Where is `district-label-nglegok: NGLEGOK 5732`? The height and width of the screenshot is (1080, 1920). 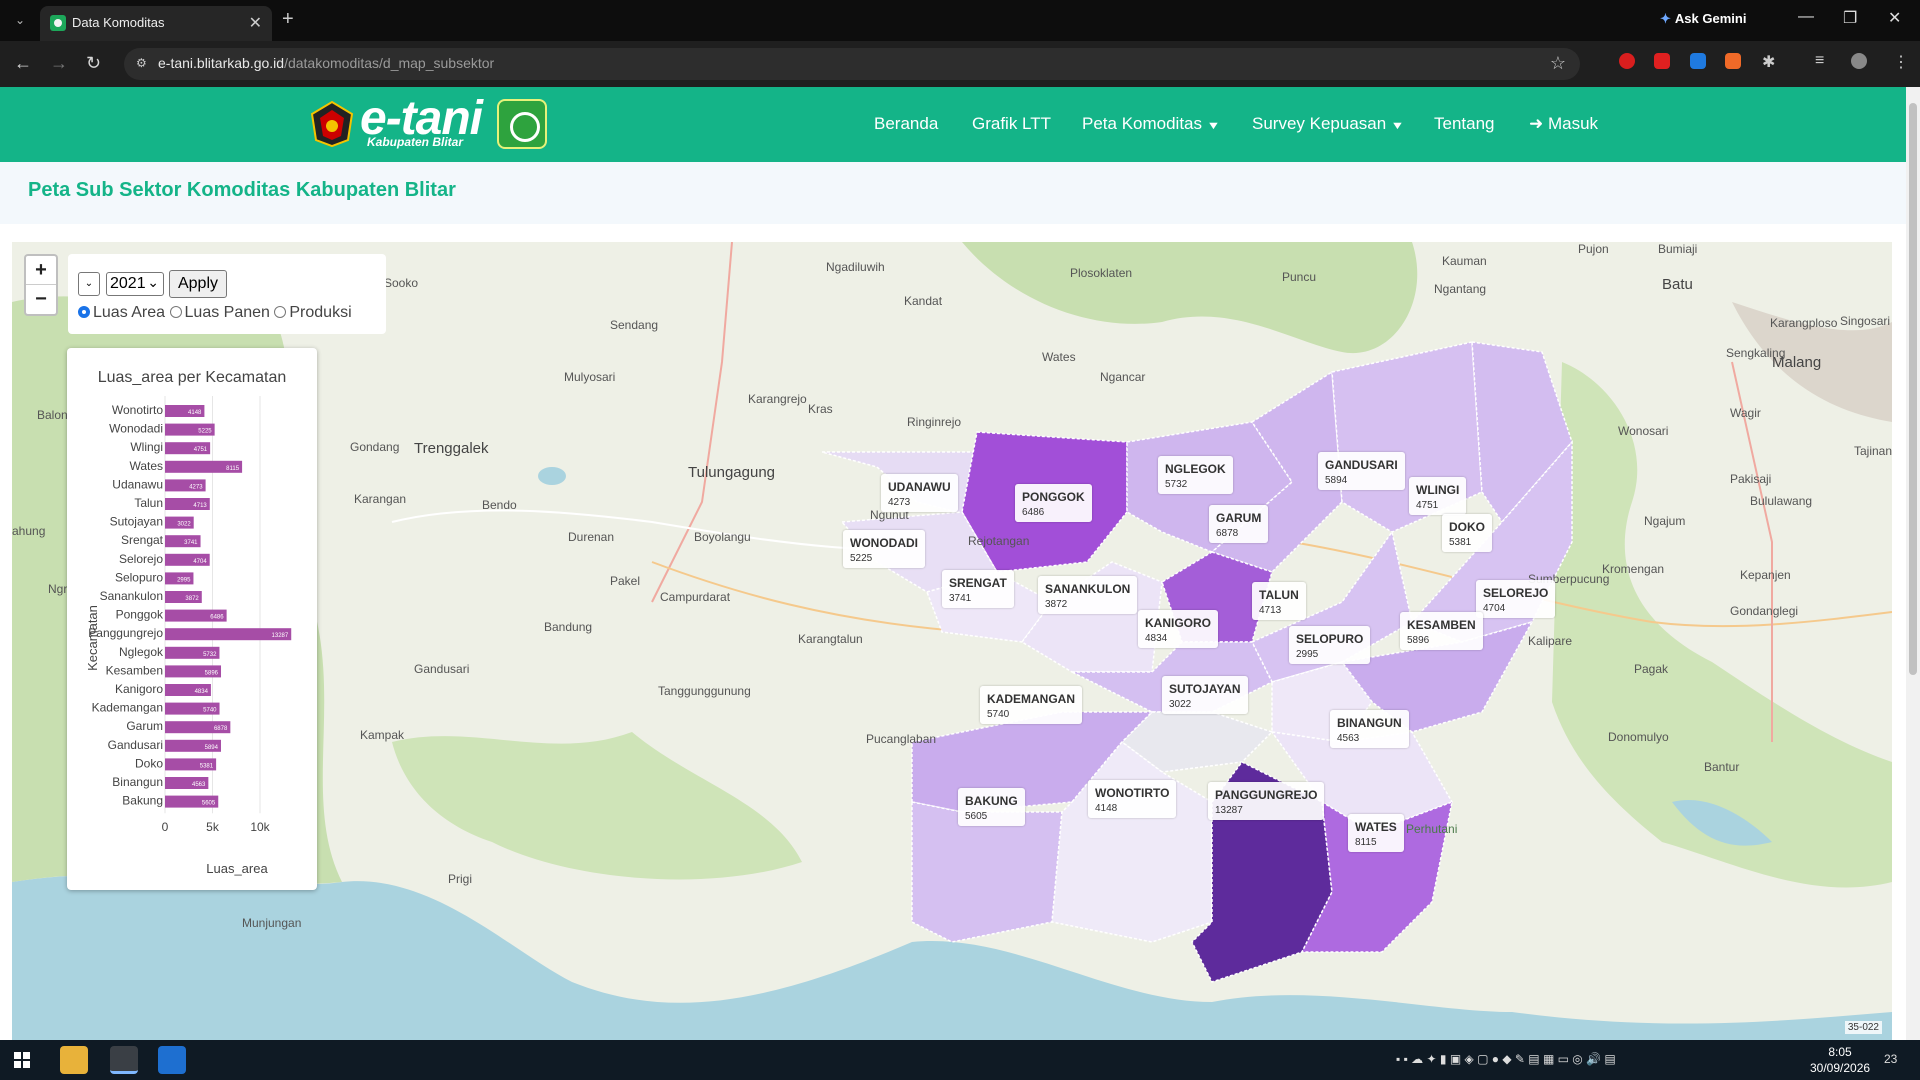 district-label-nglegok: NGLEGOK 5732 is located at coordinates (1195, 475).